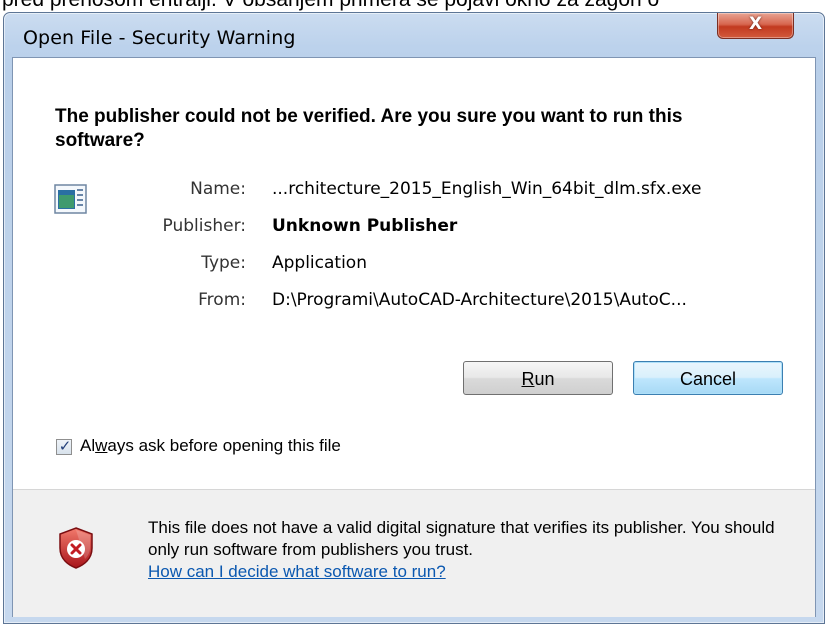 The image size is (828, 625). I want to click on type-label: Type:, so click(223, 263).